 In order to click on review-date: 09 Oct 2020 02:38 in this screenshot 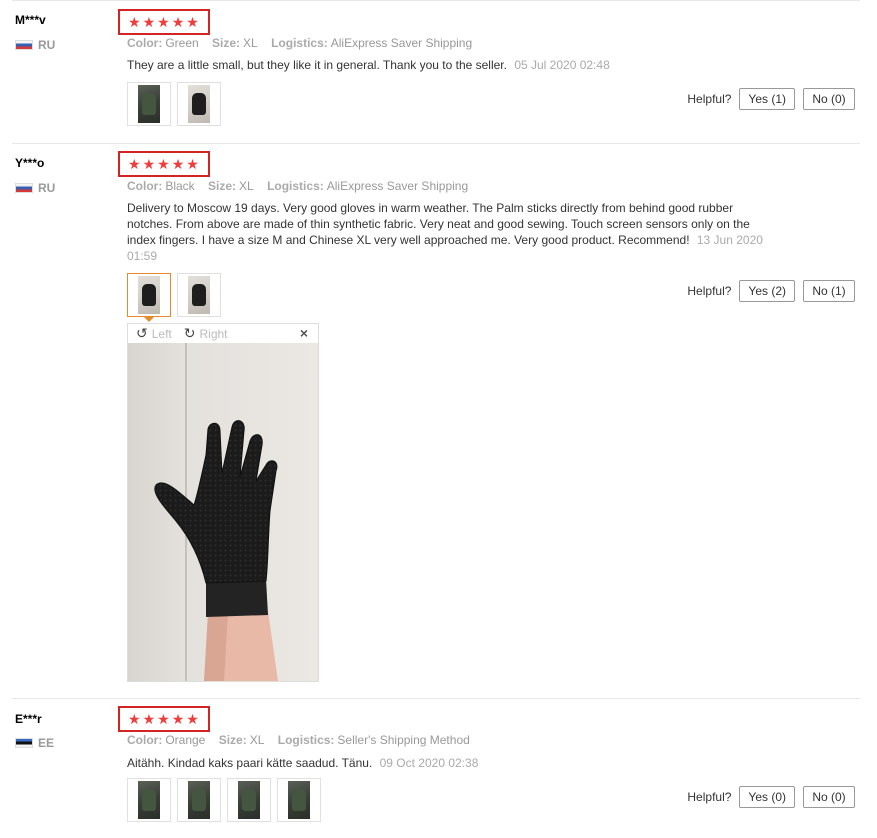, I will do `click(429, 763)`.